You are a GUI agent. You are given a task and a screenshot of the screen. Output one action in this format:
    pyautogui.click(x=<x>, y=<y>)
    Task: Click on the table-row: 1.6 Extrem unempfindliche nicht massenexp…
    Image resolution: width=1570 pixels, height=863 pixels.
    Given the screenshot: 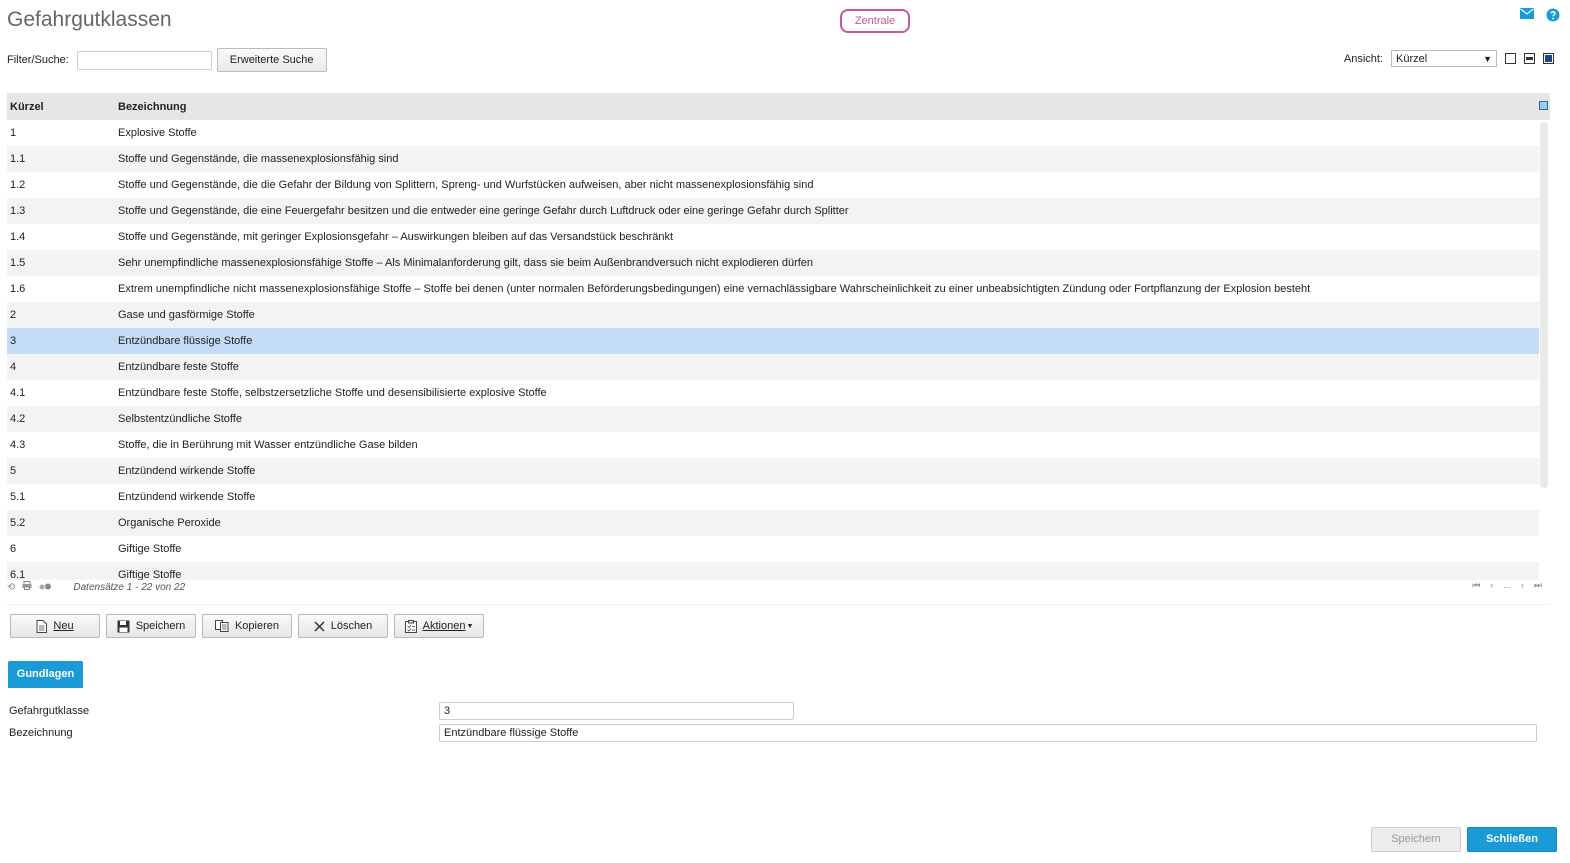 What is the action you would take?
    pyautogui.click(x=773, y=289)
    